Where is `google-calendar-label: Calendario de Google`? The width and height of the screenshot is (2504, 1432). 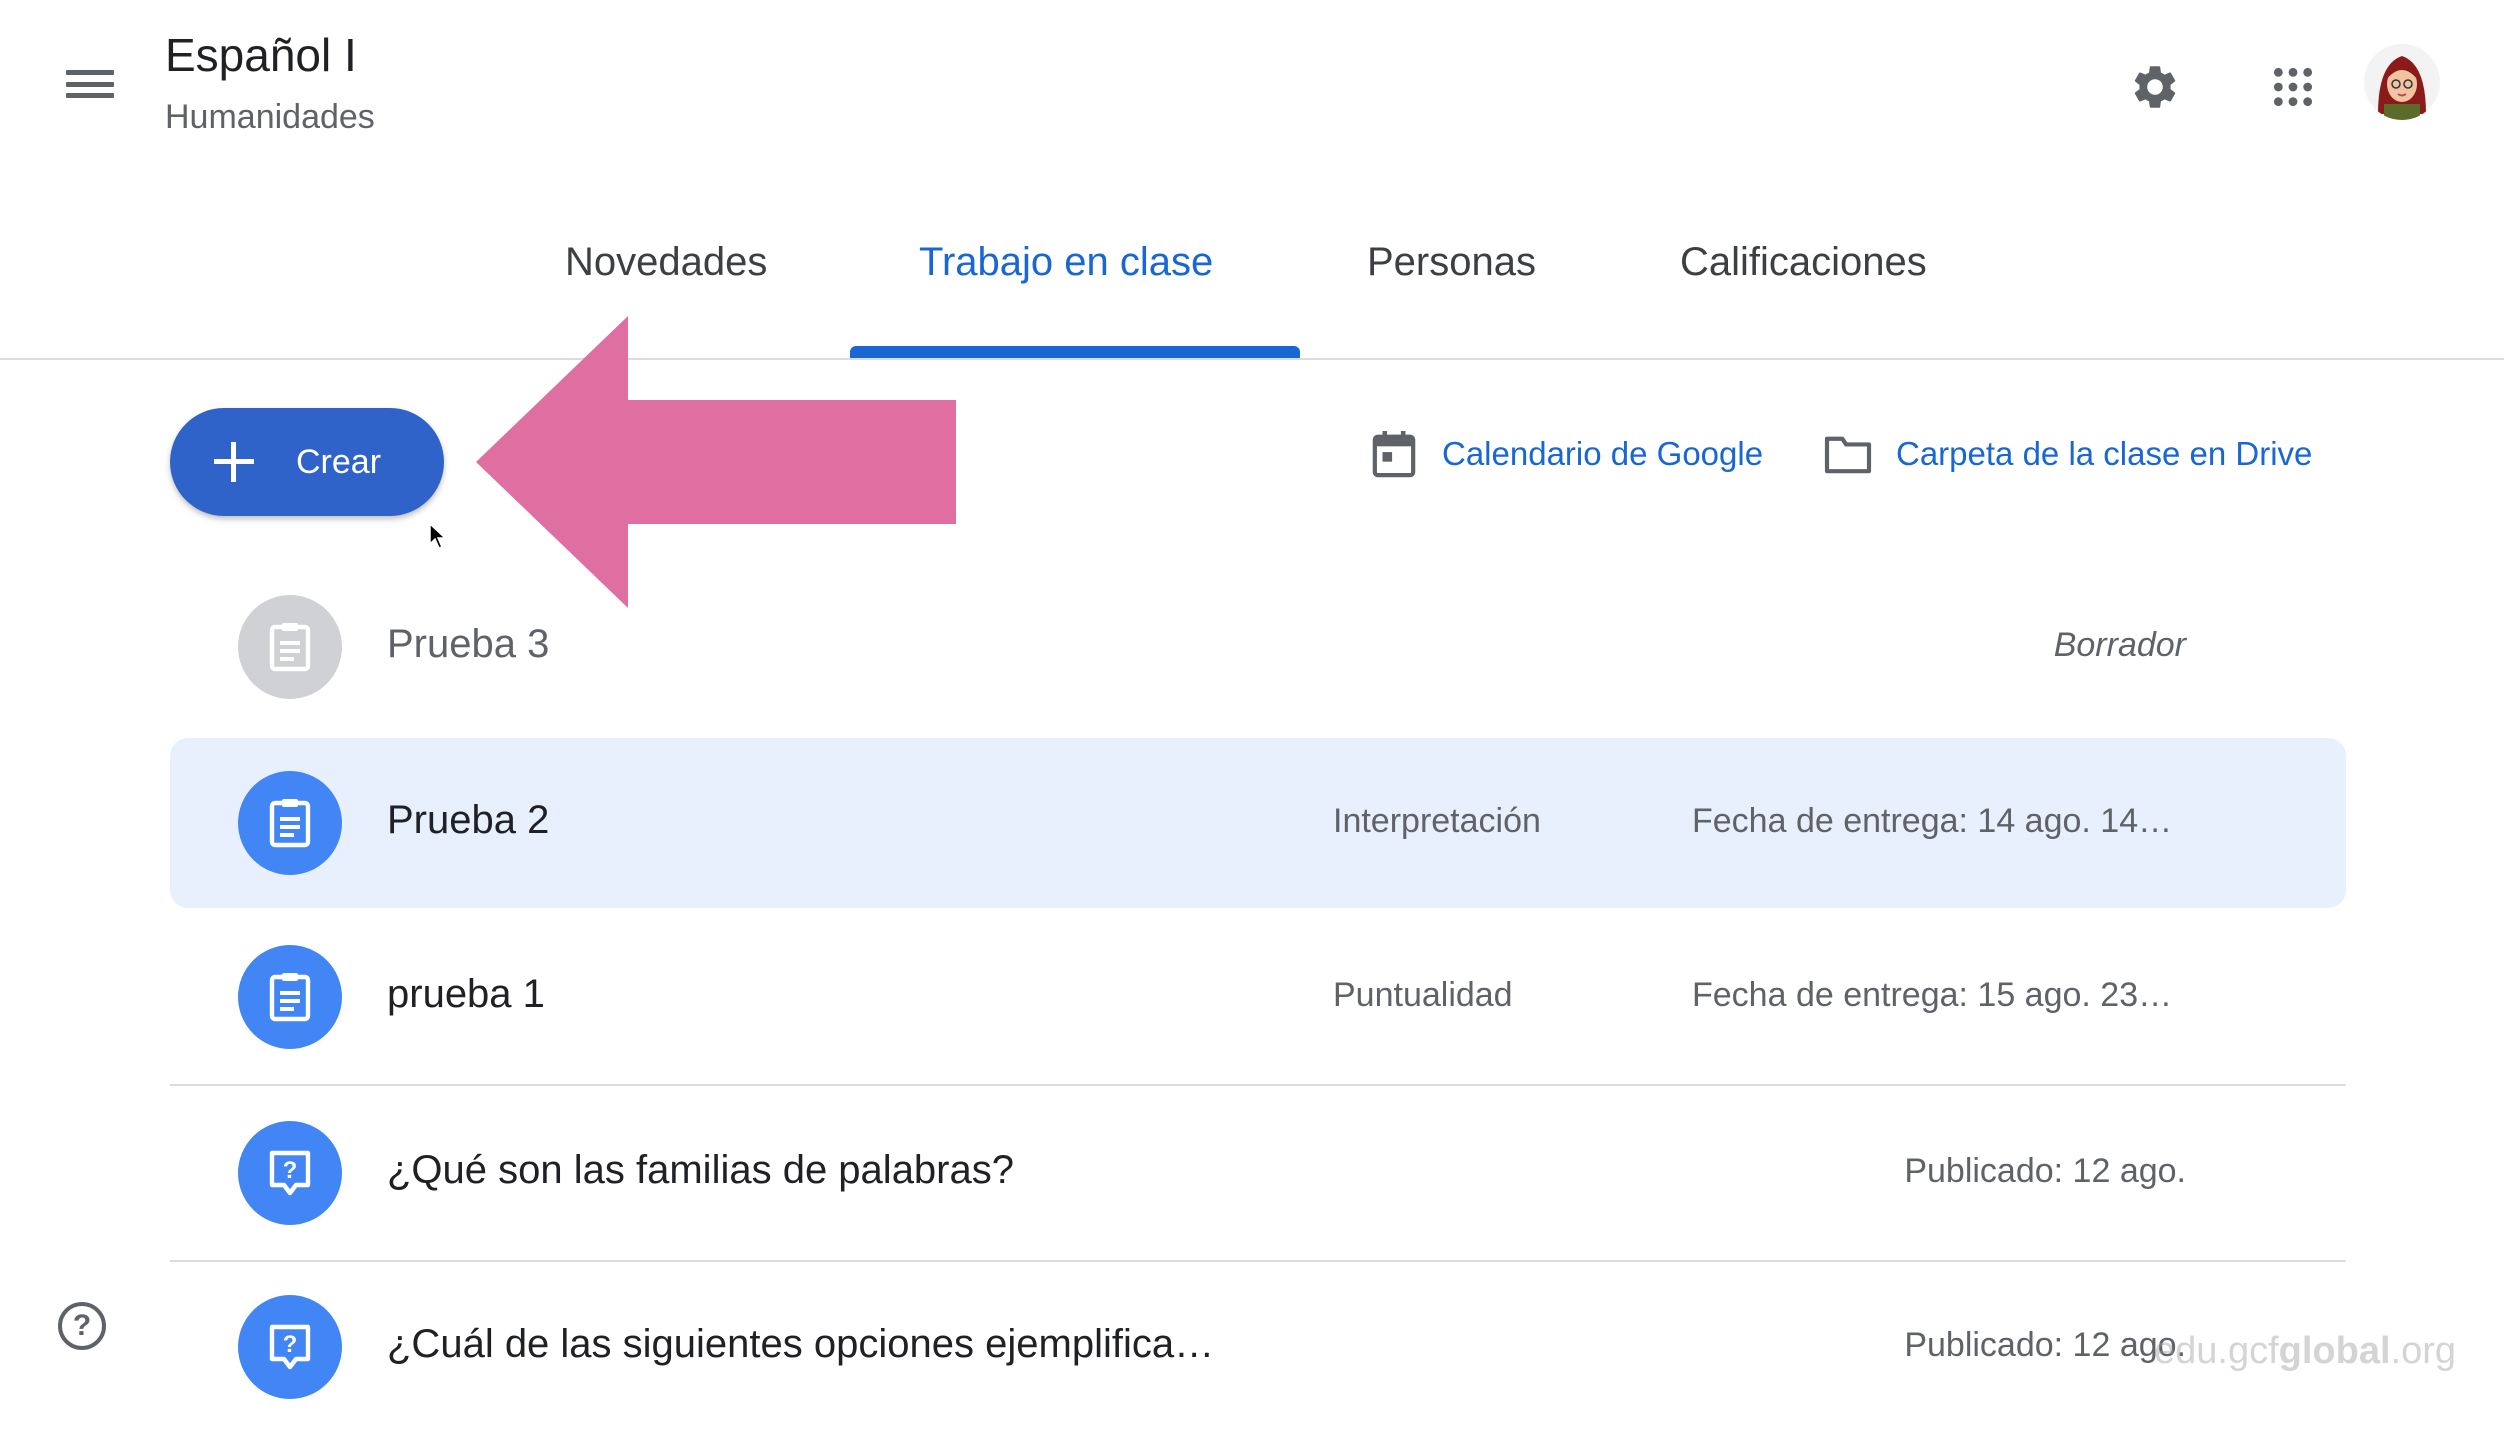 google-calendar-label: Calendario de Google is located at coordinates (1603, 453).